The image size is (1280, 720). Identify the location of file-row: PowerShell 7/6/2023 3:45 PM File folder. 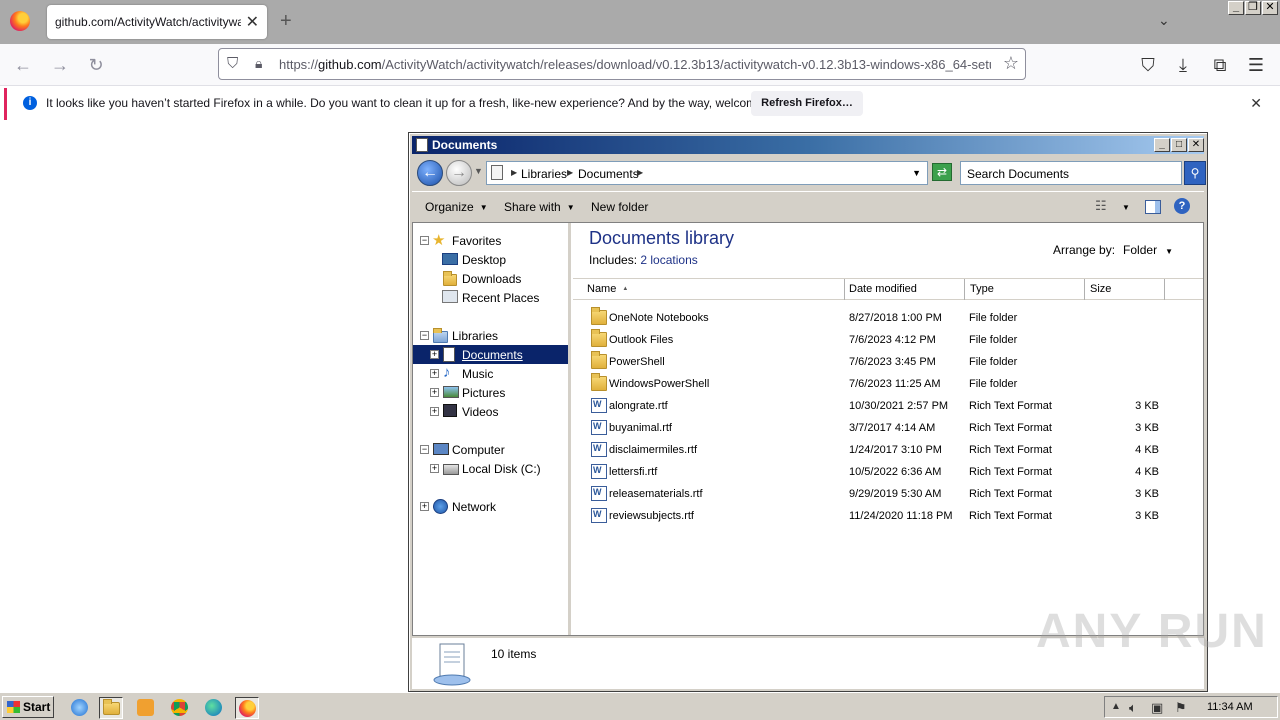
(888, 362).